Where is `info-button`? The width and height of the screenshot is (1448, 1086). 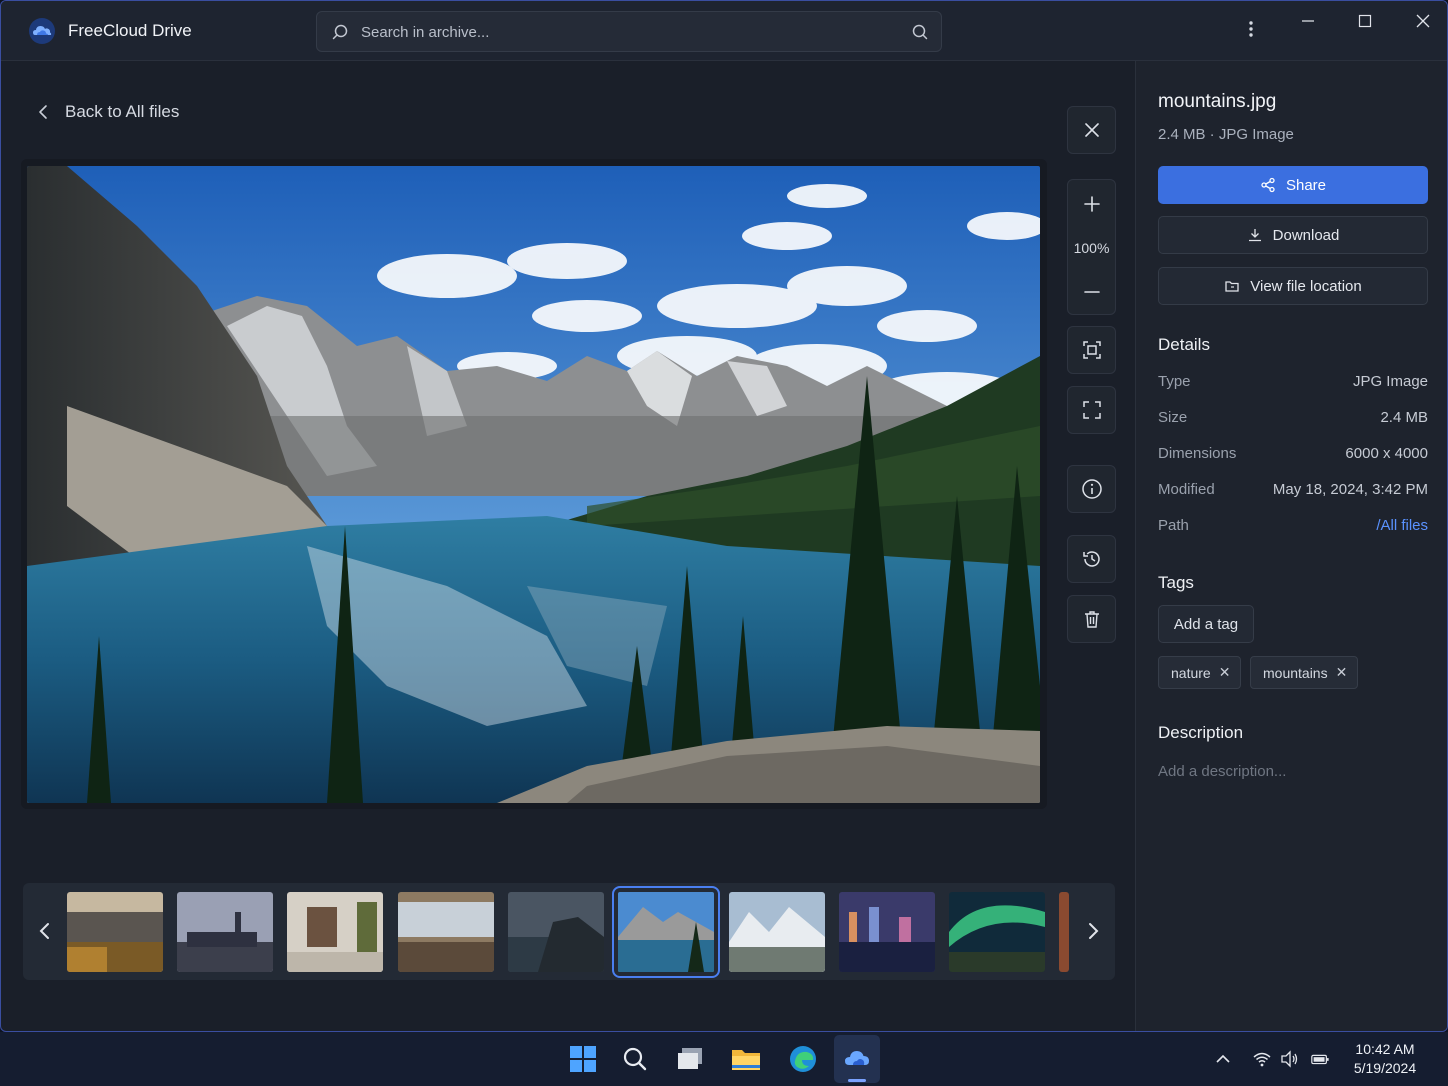
info-button is located at coordinates (1091, 489).